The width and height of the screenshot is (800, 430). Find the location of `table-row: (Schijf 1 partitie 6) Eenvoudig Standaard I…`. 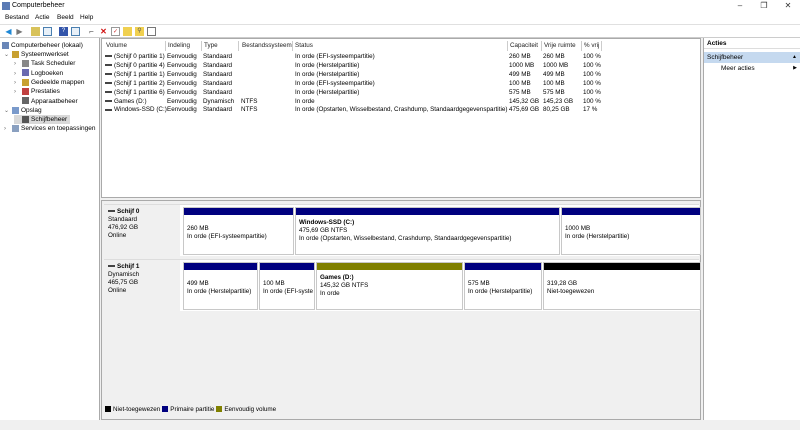

table-row: (Schijf 1 partitie 6) Eenvoudig Standaard I… is located at coordinates (401, 92).